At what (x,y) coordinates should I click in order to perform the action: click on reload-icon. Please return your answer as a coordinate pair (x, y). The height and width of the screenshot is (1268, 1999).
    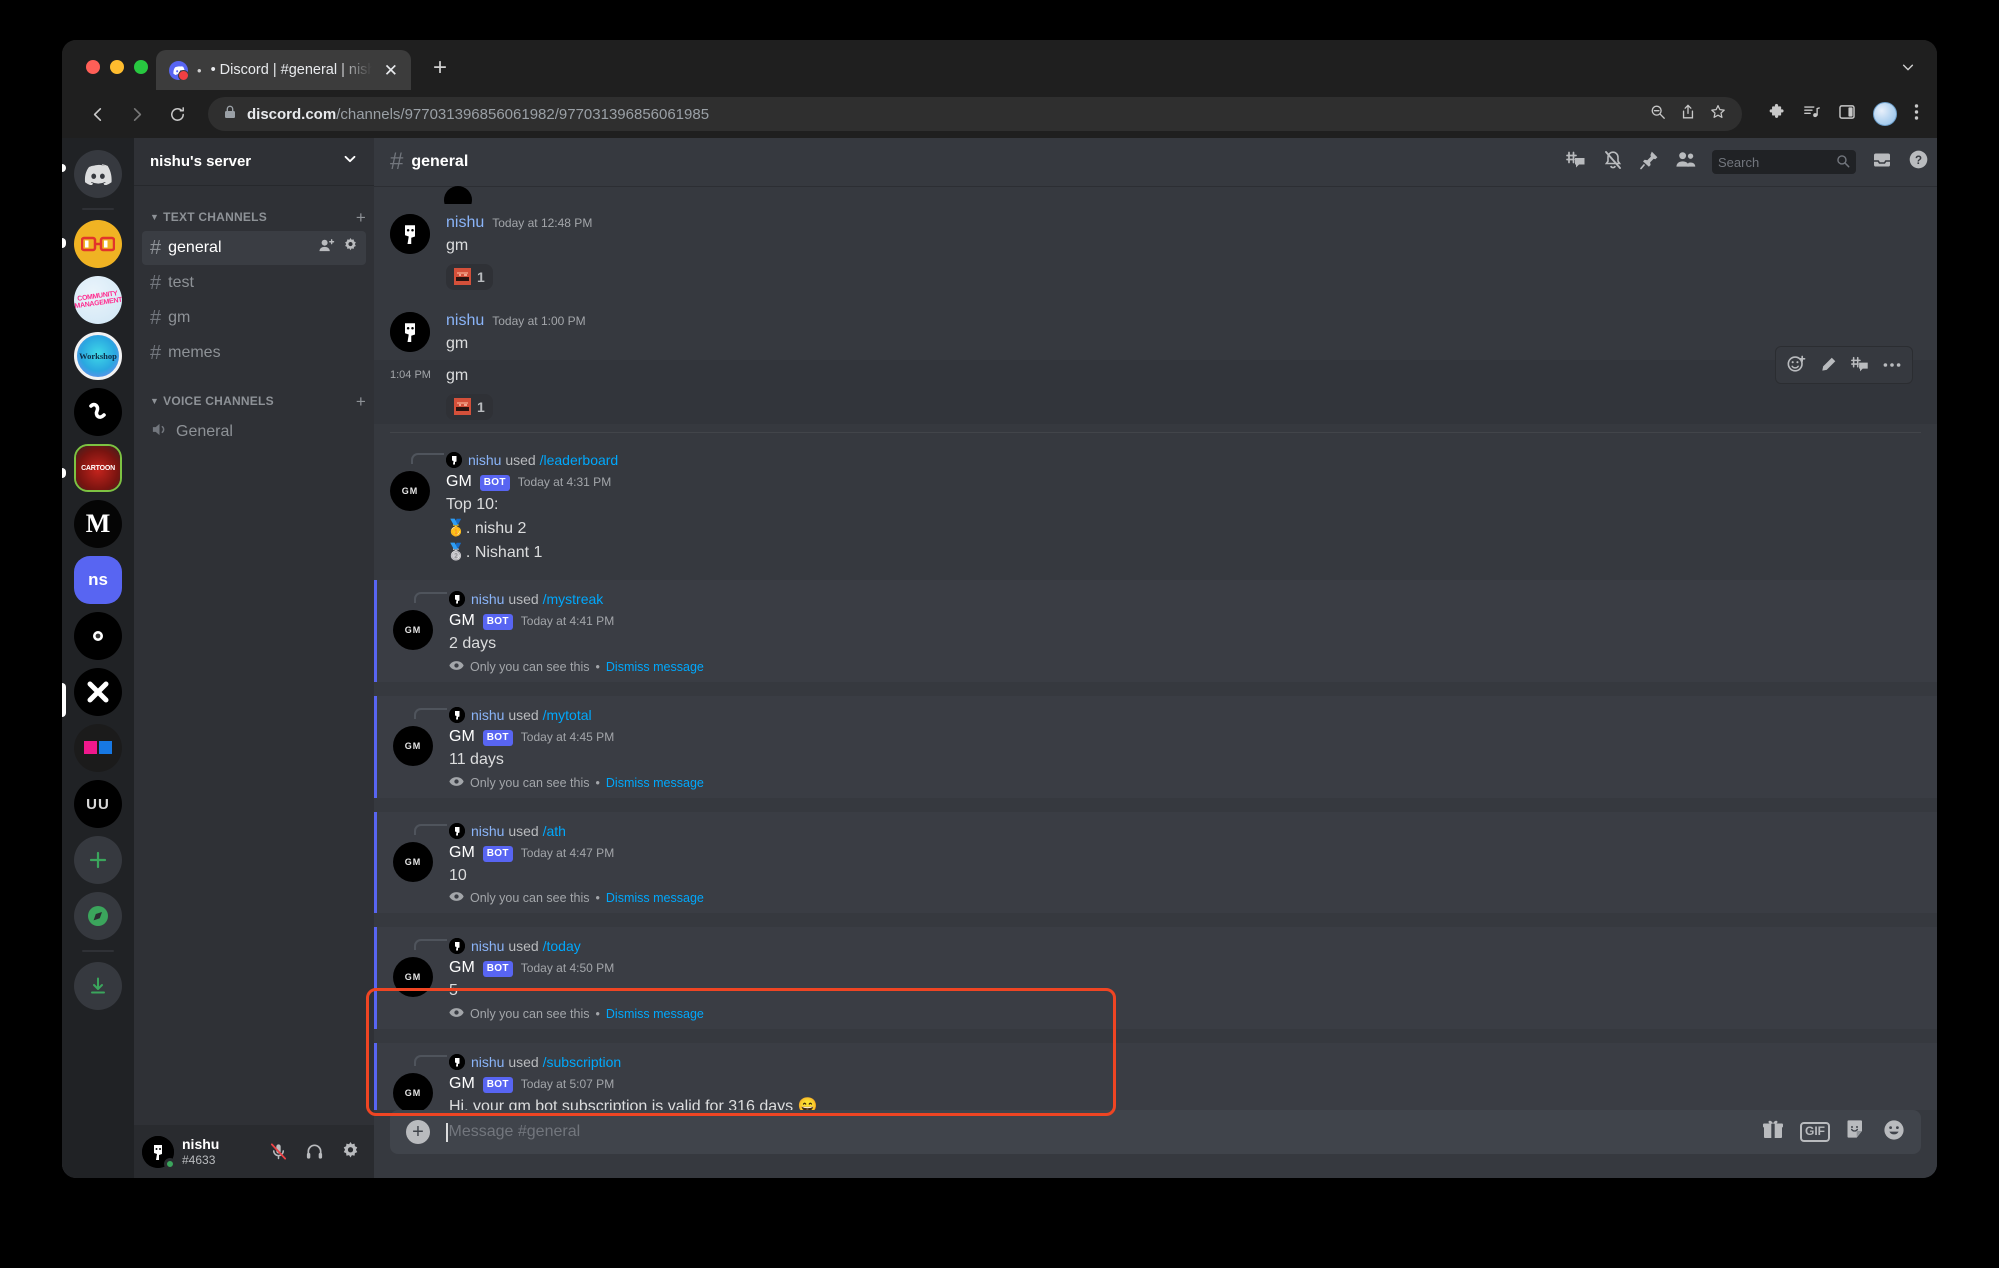
    Looking at the image, I should click on (177, 114).